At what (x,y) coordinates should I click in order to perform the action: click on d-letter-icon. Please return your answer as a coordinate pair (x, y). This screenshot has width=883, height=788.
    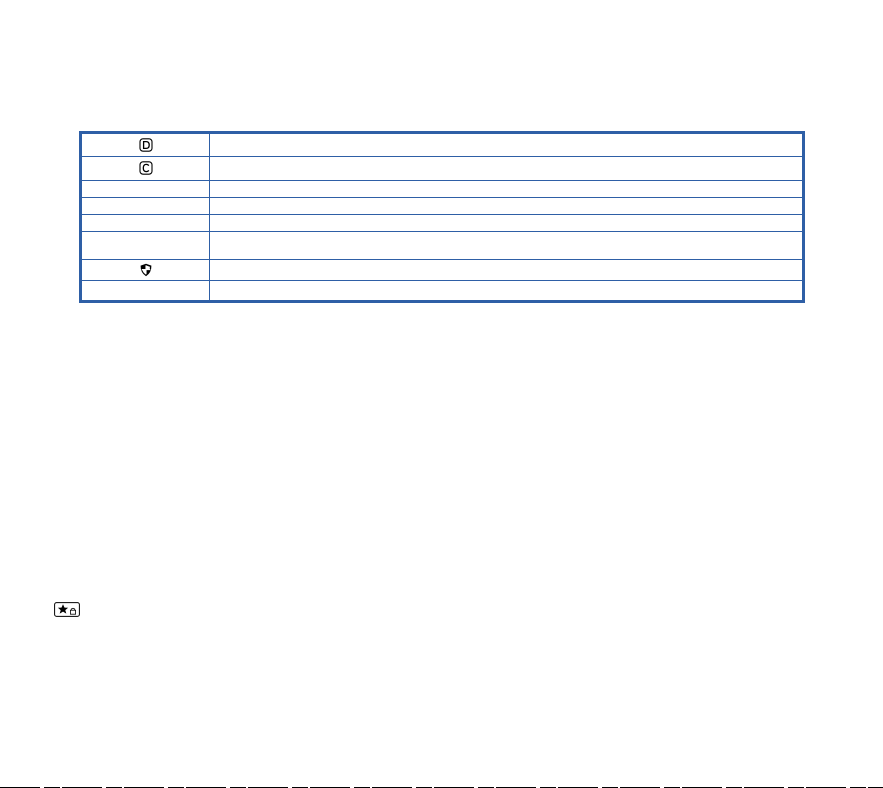
    Looking at the image, I should click on (145, 145).